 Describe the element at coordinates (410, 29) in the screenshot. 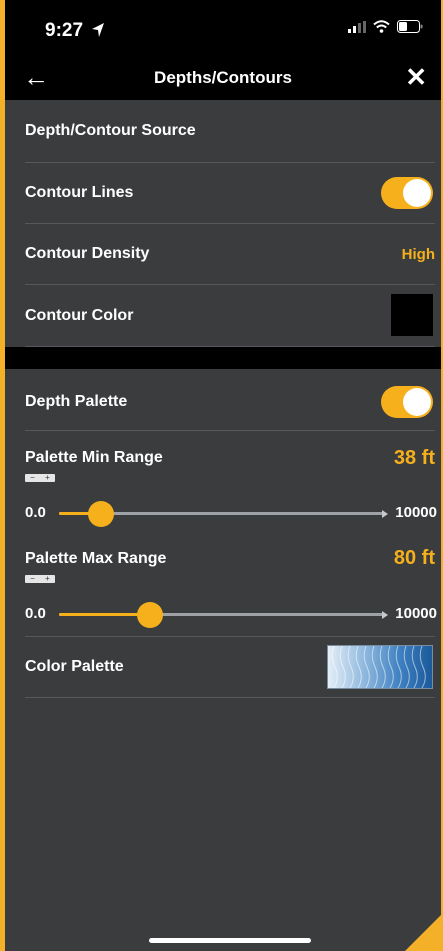

I see `battery-icon` at that location.